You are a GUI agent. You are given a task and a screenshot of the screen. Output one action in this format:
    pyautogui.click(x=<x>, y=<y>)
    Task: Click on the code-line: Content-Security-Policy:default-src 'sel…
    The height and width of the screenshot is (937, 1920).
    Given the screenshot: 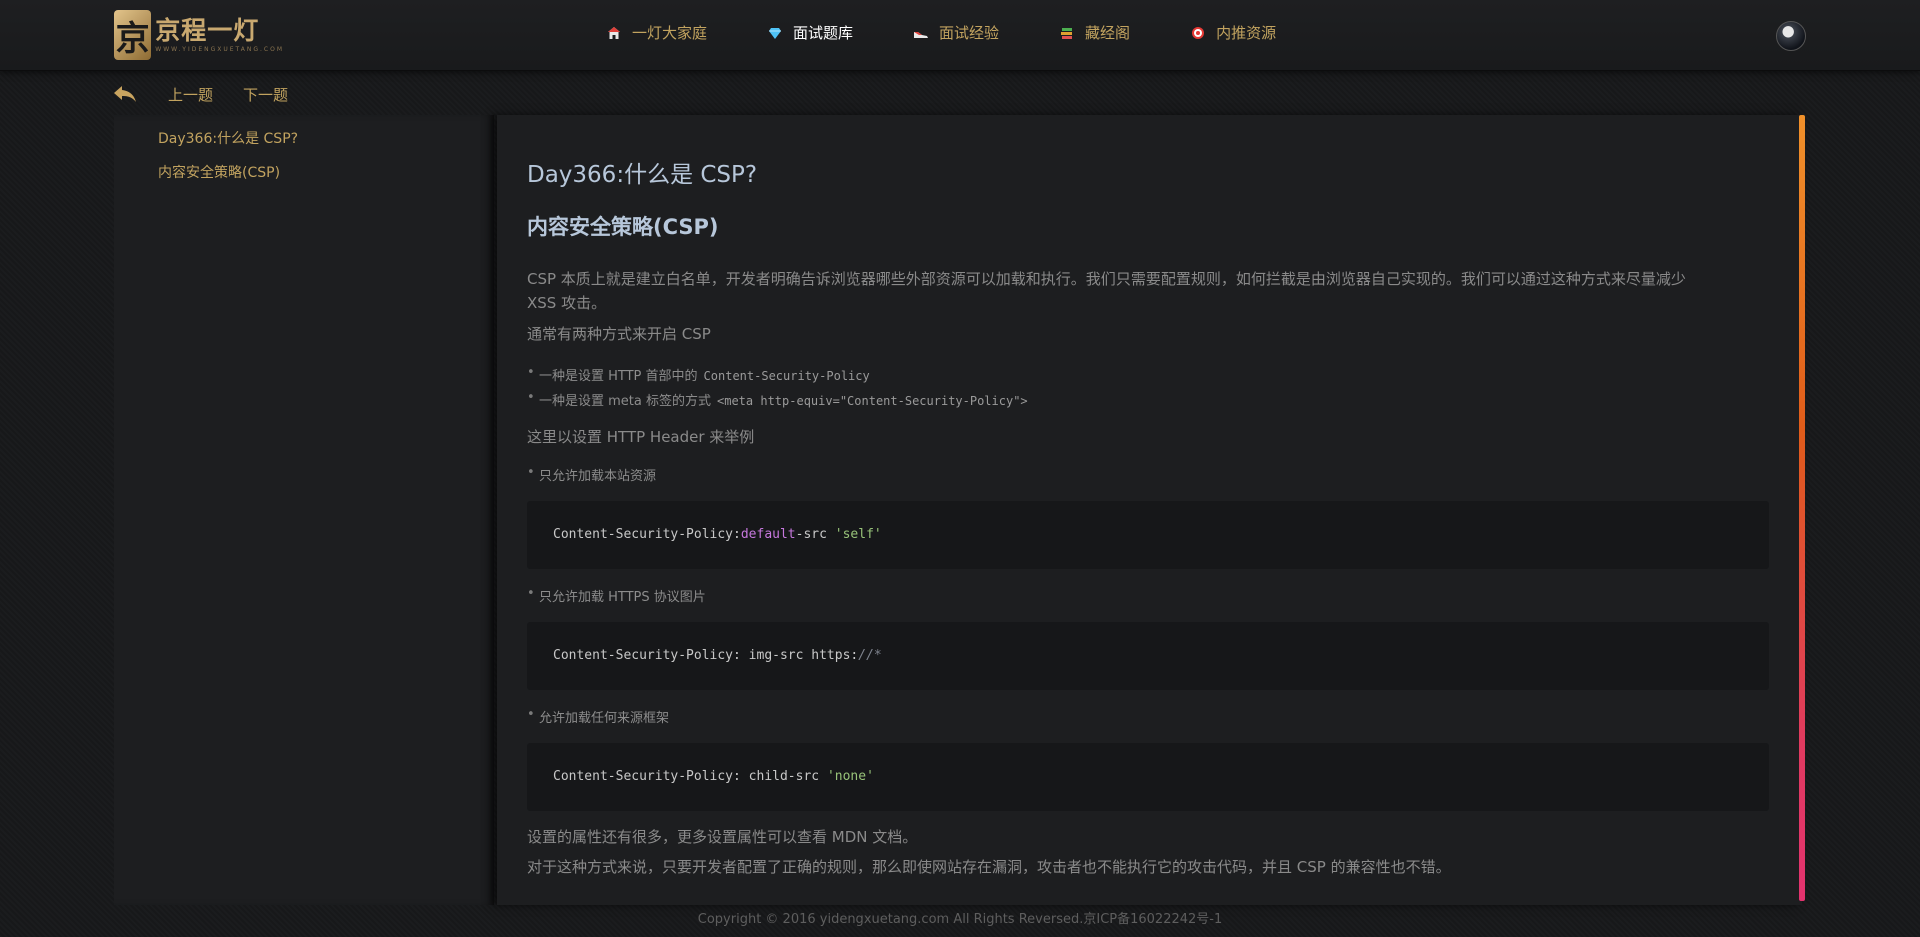 What is the action you would take?
    pyautogui.click(x=717, y=534)
    